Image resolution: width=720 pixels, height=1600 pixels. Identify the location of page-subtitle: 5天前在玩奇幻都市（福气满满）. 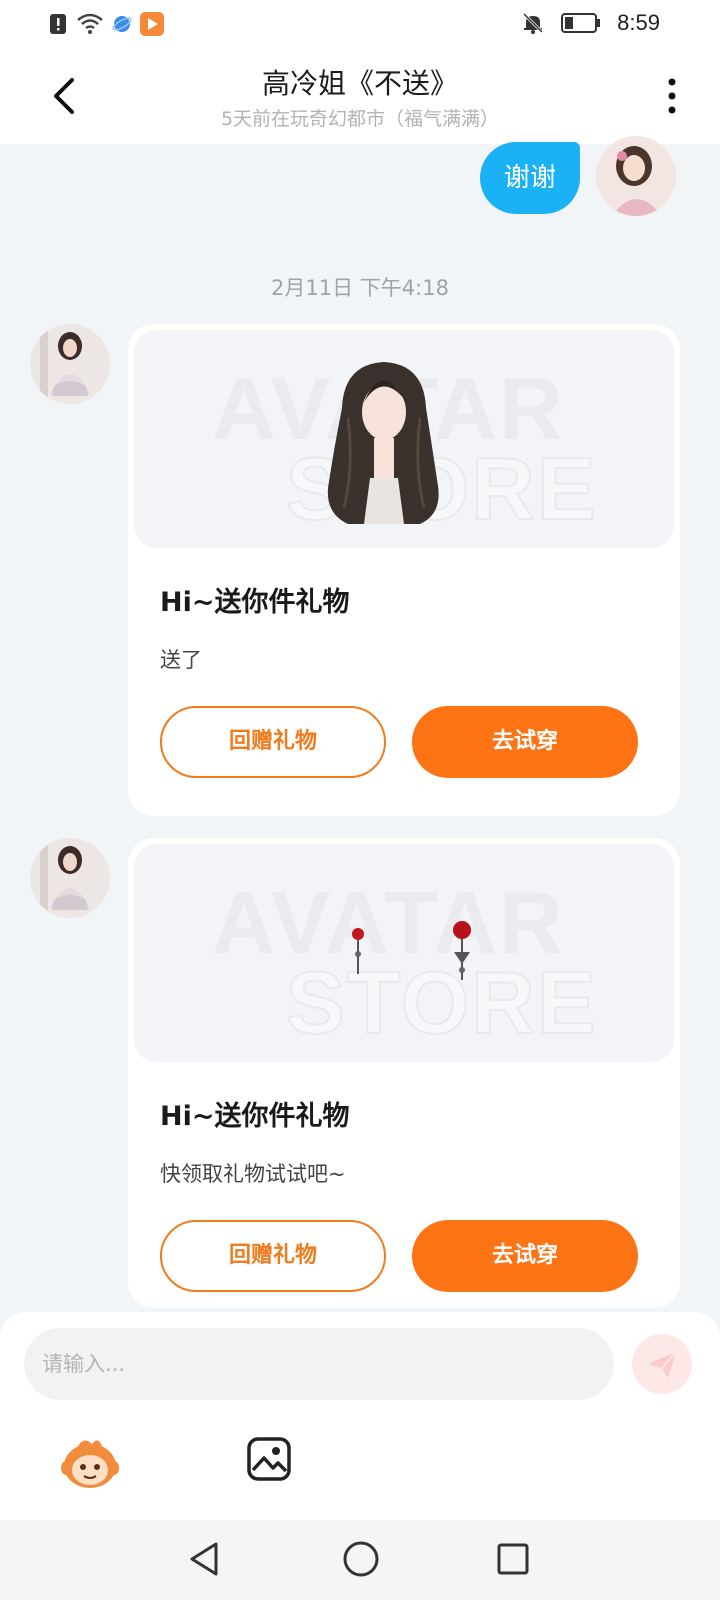
(360, 119).